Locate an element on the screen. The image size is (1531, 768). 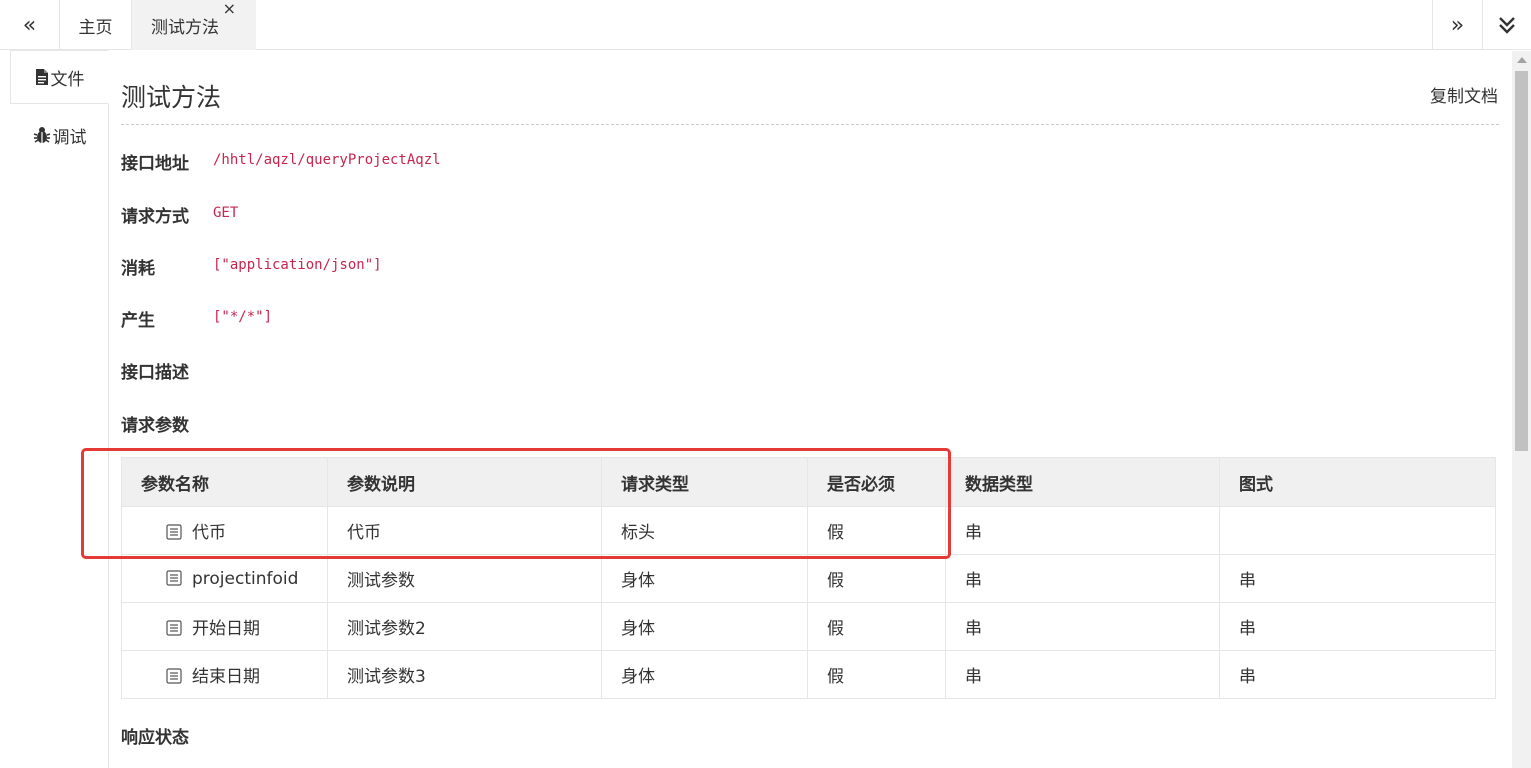
param-name: projectinfoid is located at coordinates (245, 578).